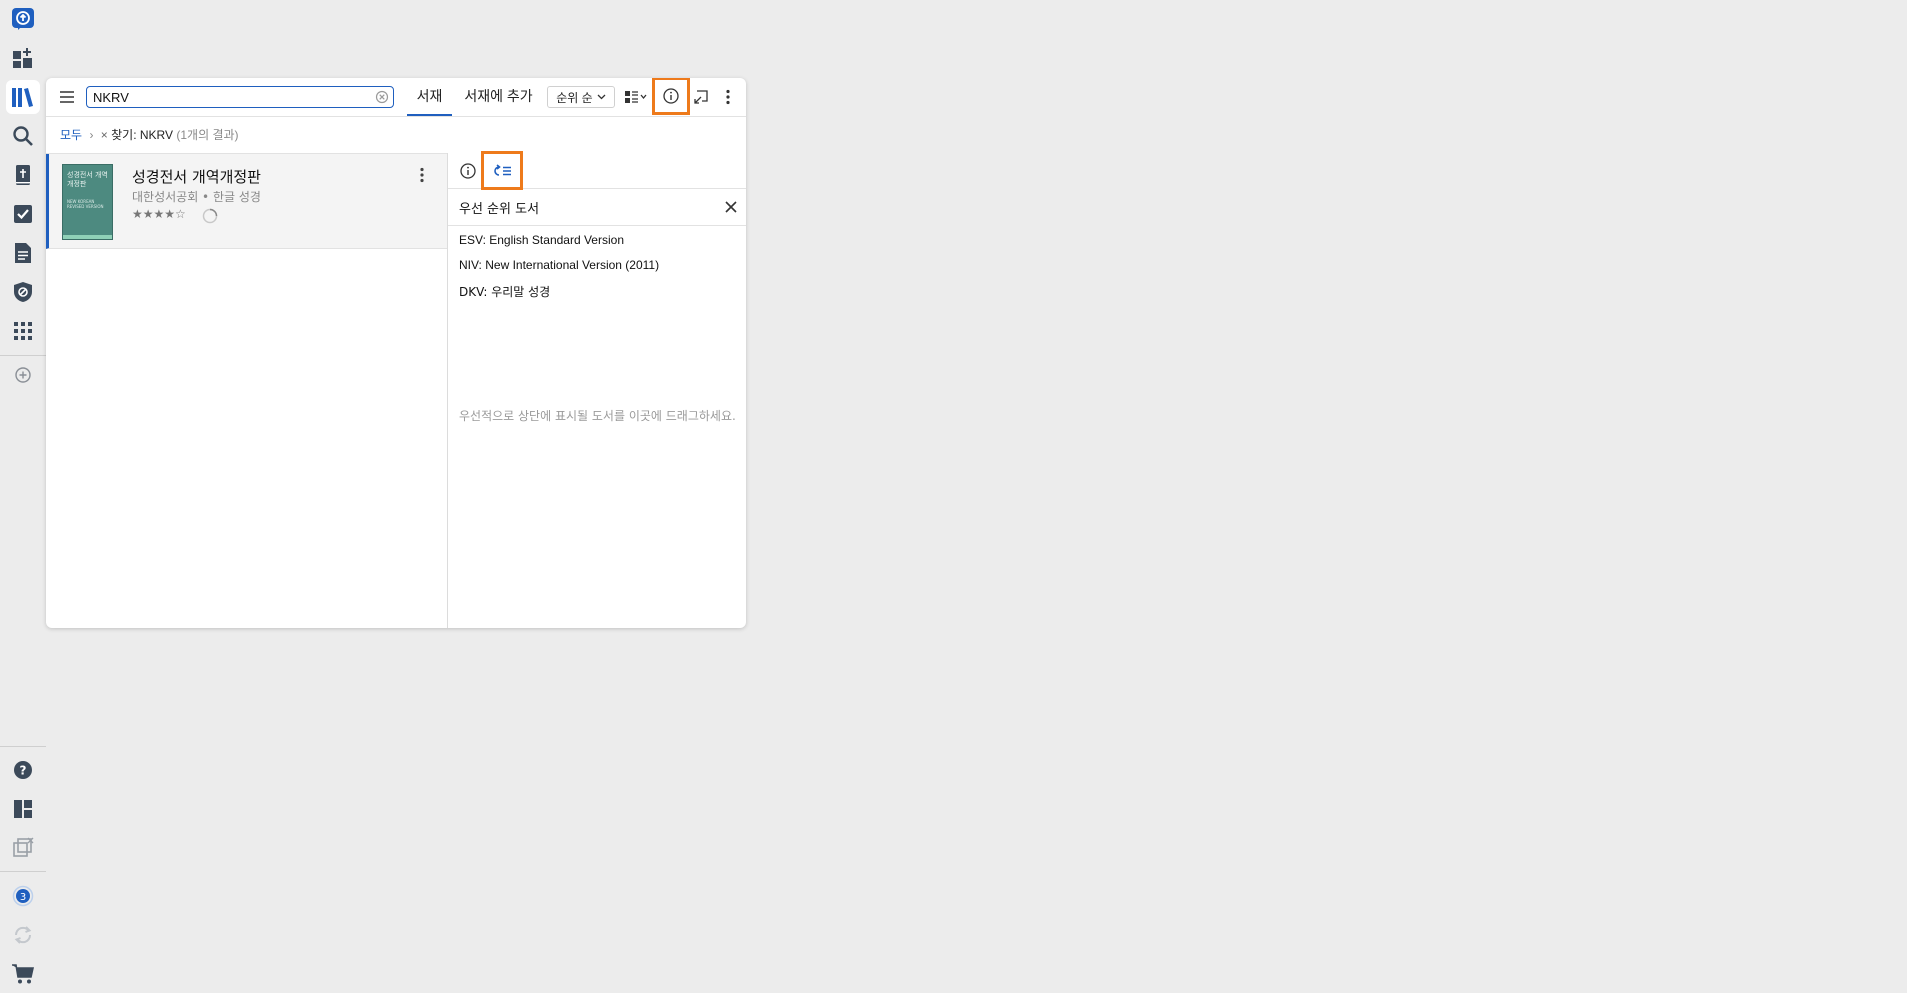 The height and width of the screenshot is (993, 1907). I want to click on more-options-icon, so click(728, 97).